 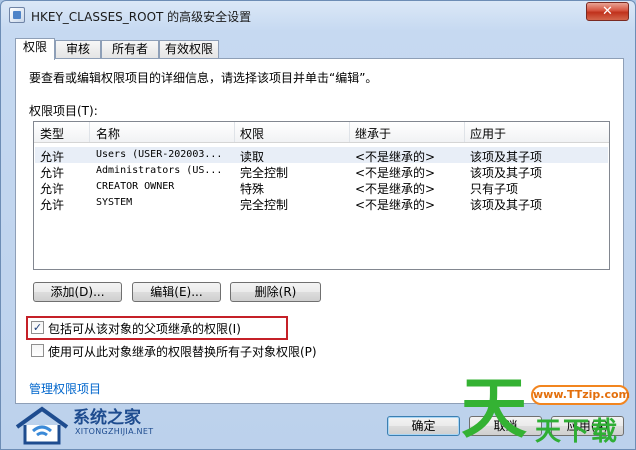 What do you see at coordinates (373, 133) in the screenshot?
I see `column-header-inherited-from: 继承于` at bounding box center [373, 133].